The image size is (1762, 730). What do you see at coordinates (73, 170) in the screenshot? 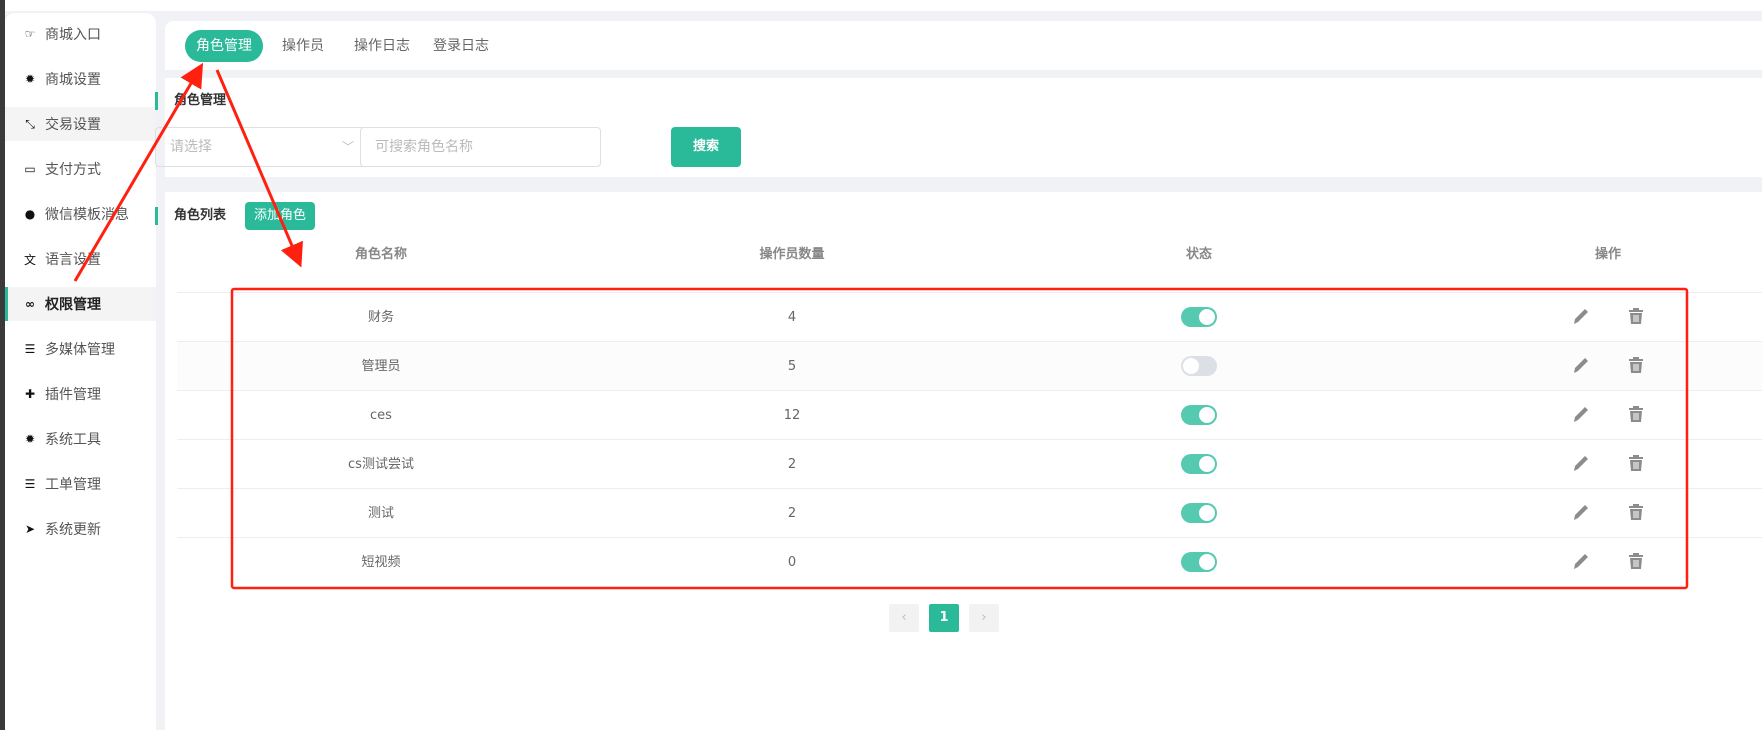
I see `sidebar-item-label: 支付方式` at bounding box center [73, 170].